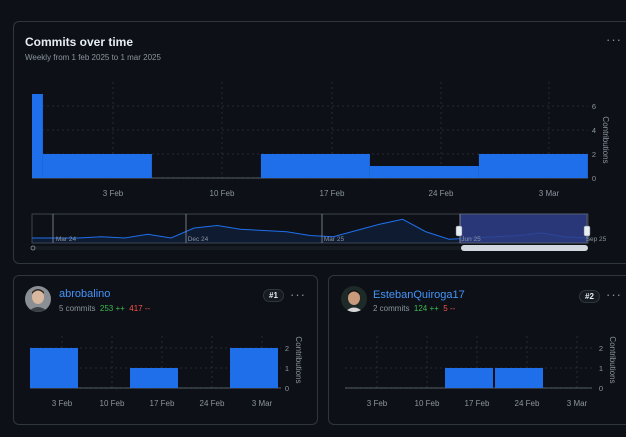  I want to click on rank-badge: #1, so click(273, 295).